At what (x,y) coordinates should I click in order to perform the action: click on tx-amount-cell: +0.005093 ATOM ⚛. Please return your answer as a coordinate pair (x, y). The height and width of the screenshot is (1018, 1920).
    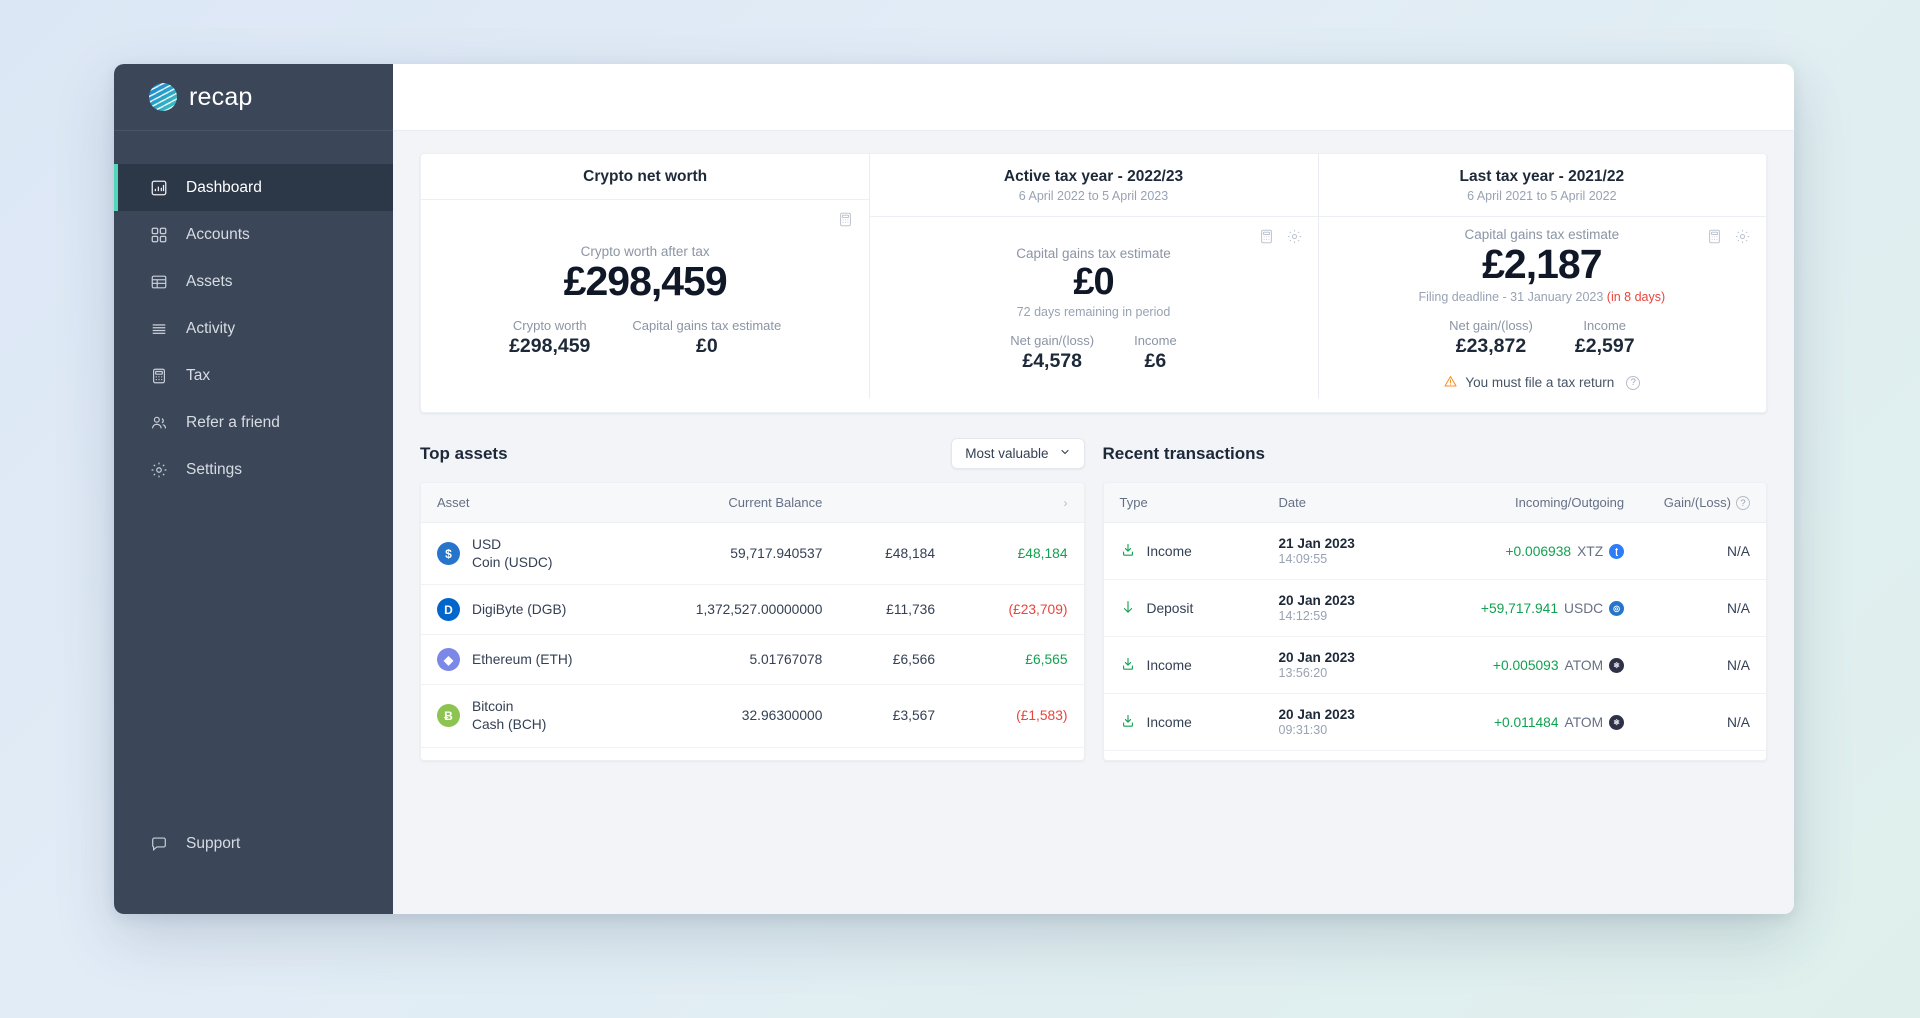
    Looking at the image, I should click on (1527, 665).